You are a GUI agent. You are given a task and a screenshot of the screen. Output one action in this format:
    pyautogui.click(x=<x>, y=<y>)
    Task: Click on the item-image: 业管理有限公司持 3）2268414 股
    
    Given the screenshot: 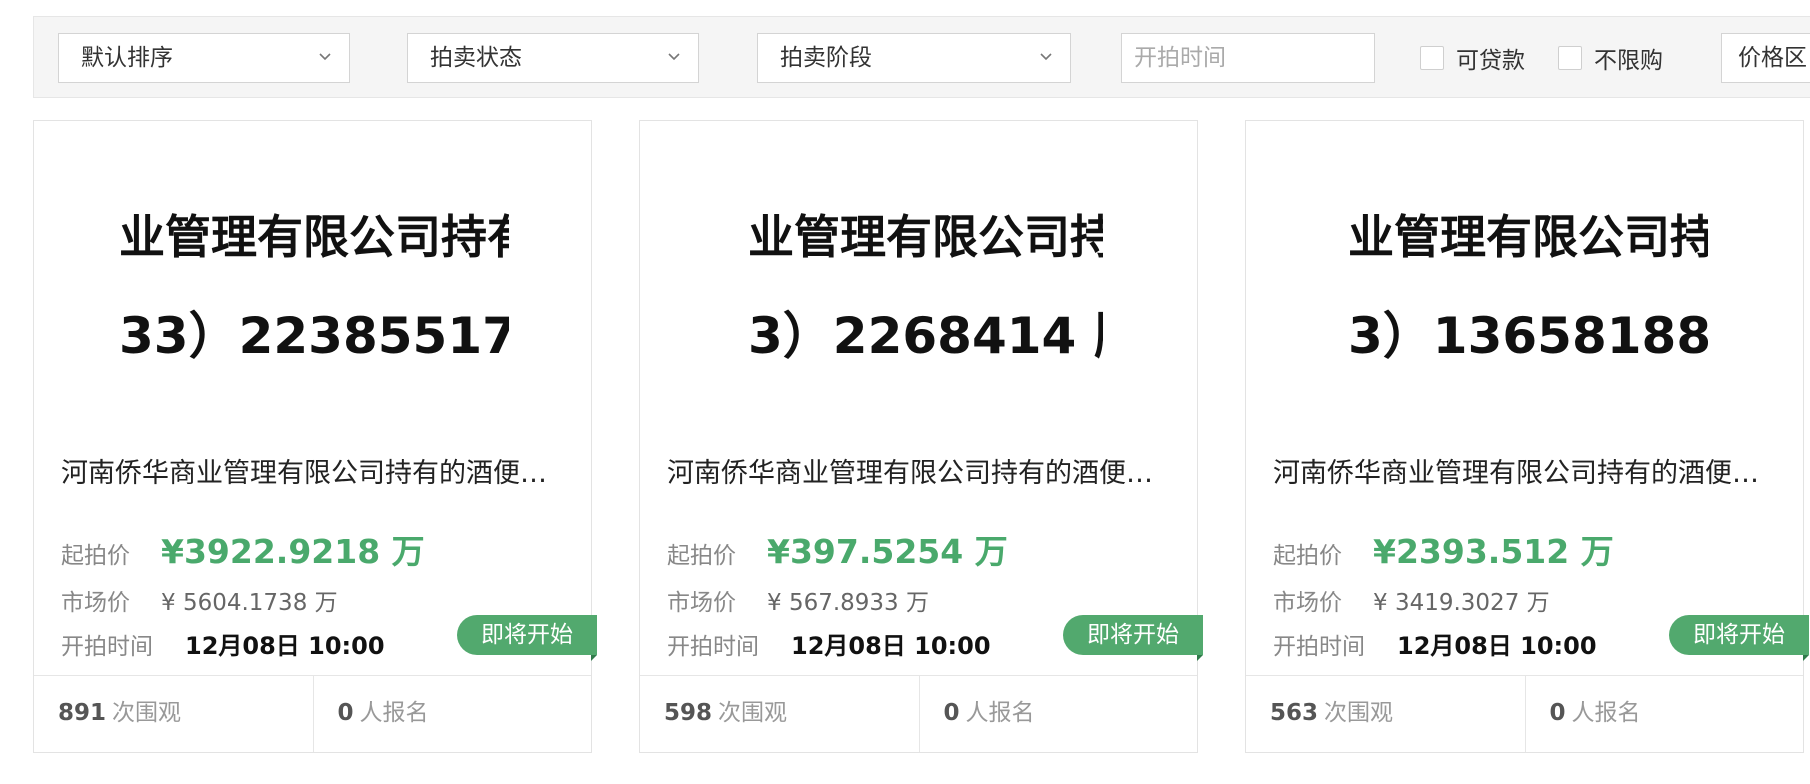 What is the action you would take?
    pyautogui.click(x=925, y=306)
    